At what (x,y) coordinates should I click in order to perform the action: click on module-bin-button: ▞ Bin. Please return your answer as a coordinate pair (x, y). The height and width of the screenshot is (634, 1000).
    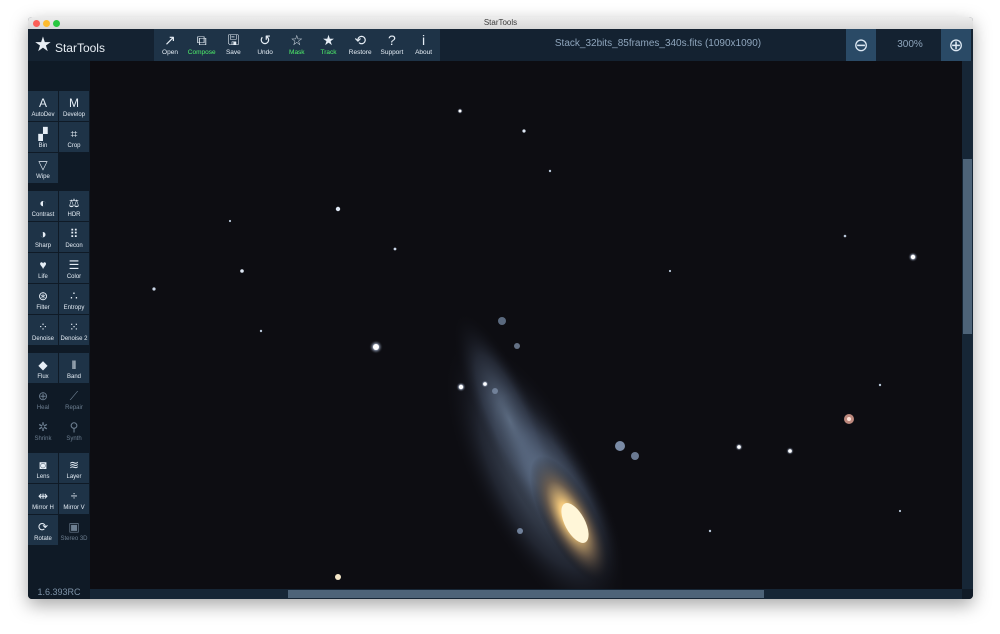
    Looking at the image, I should click on (43, 137).